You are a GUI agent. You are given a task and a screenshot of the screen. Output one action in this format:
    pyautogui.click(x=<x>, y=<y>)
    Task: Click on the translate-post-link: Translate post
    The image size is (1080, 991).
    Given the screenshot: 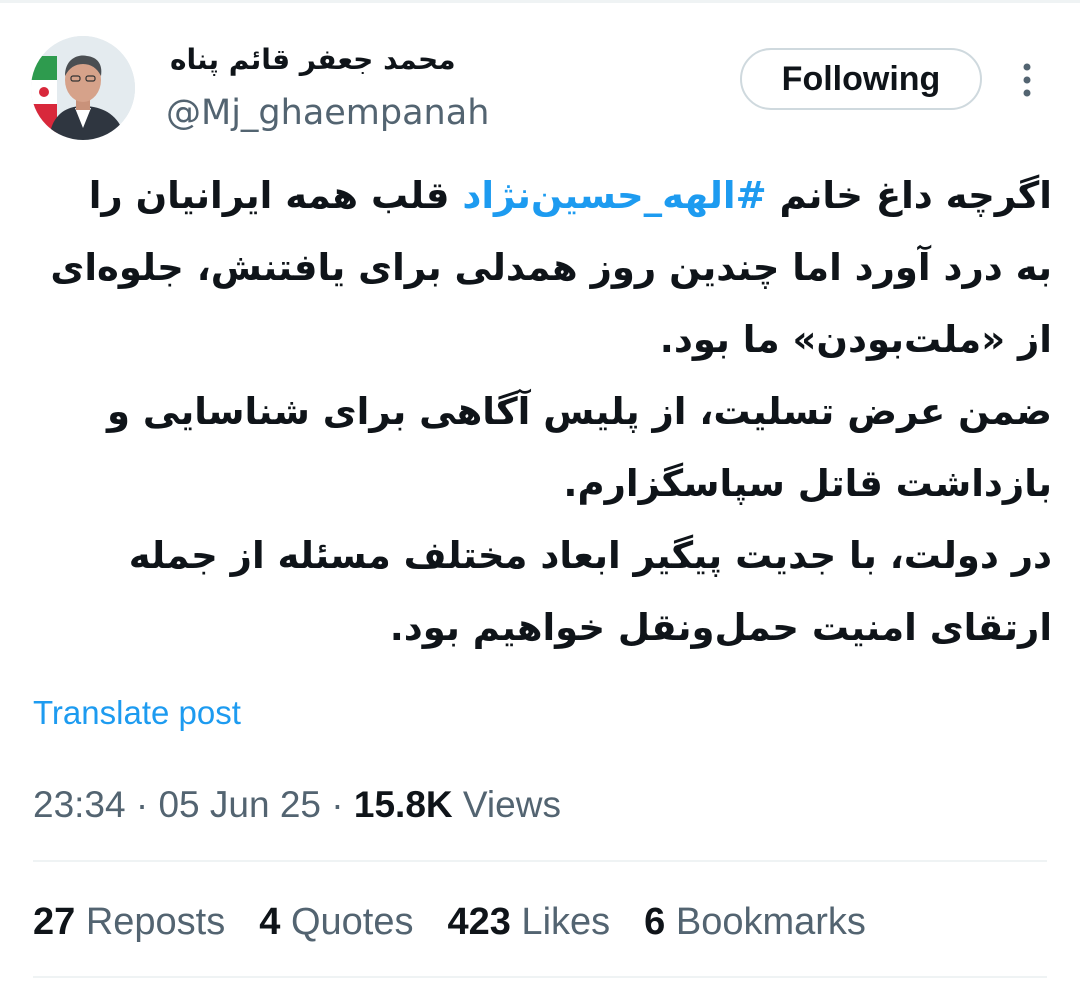 What is the action you would take?
    pyautogui.click(x=137, y=713)
    